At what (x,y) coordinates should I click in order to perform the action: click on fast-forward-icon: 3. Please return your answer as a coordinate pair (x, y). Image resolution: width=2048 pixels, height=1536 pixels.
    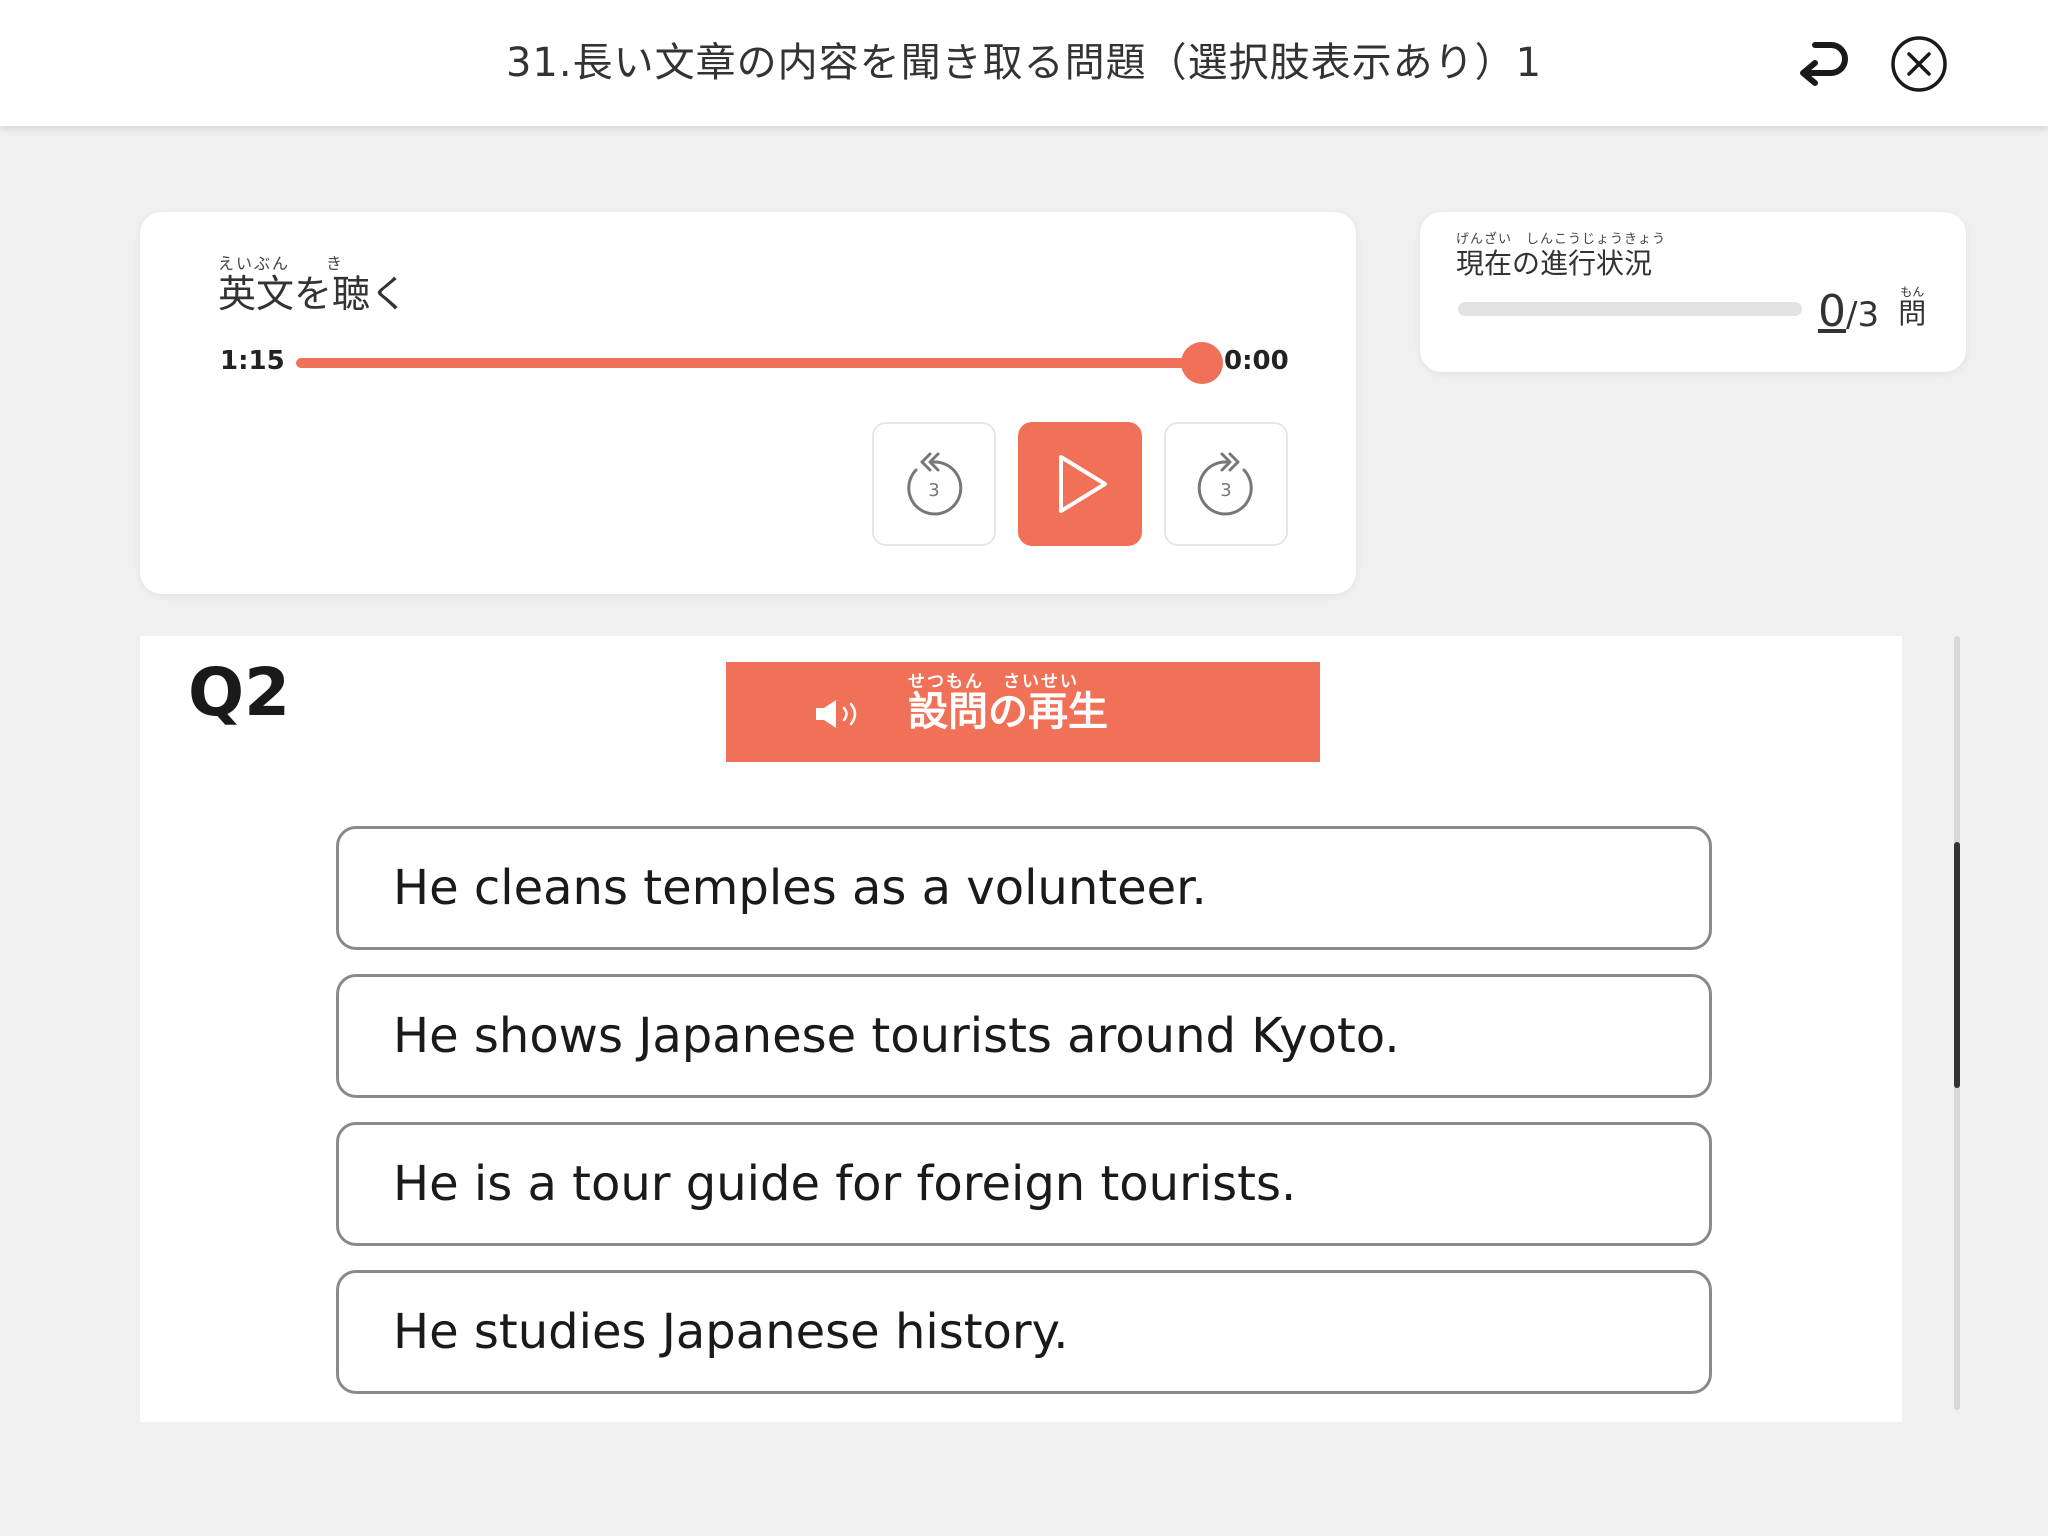
    Looking at the image, I should click on (1225, 484).